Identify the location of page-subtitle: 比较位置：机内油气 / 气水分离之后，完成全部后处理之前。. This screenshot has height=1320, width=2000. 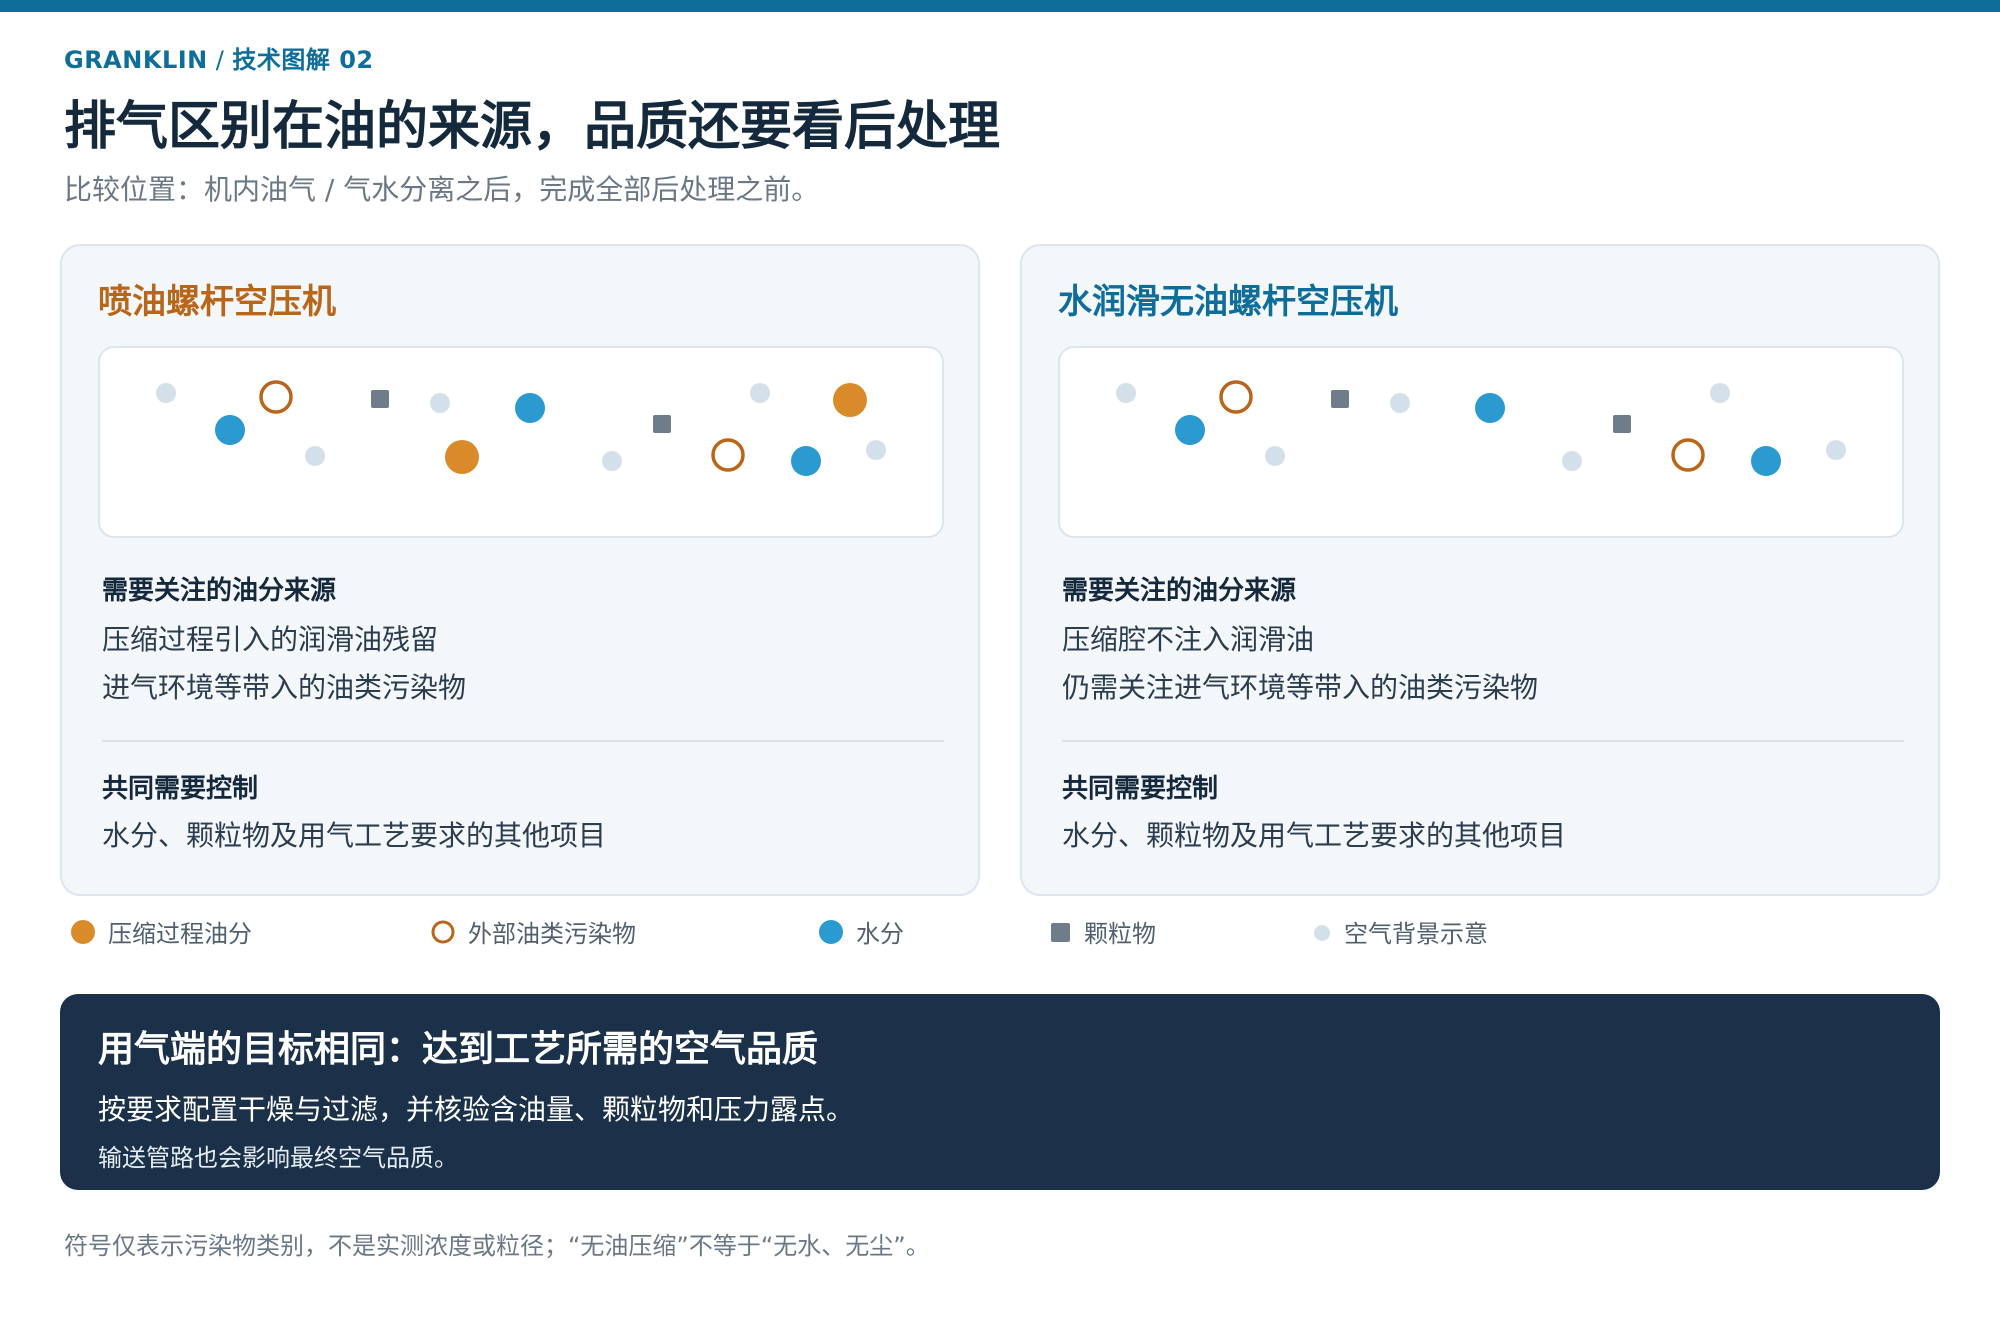
(442, 189).